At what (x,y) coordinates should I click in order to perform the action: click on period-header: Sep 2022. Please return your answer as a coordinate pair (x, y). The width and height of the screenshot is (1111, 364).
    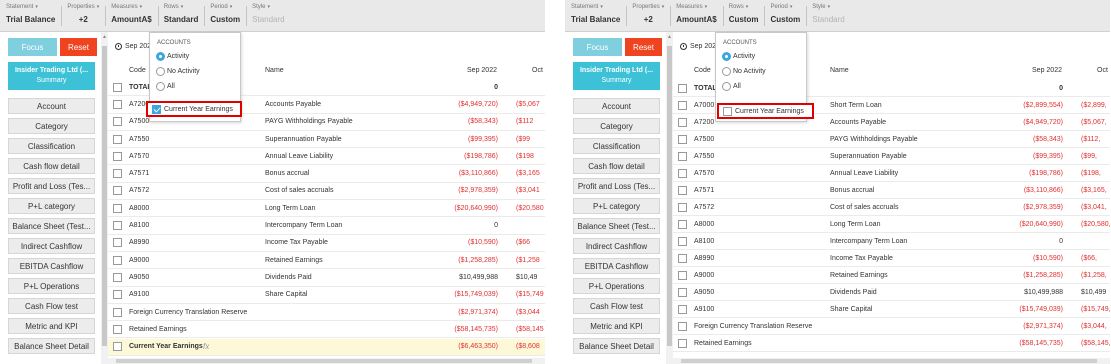
    Looking at the image, I should click on (700, 46).